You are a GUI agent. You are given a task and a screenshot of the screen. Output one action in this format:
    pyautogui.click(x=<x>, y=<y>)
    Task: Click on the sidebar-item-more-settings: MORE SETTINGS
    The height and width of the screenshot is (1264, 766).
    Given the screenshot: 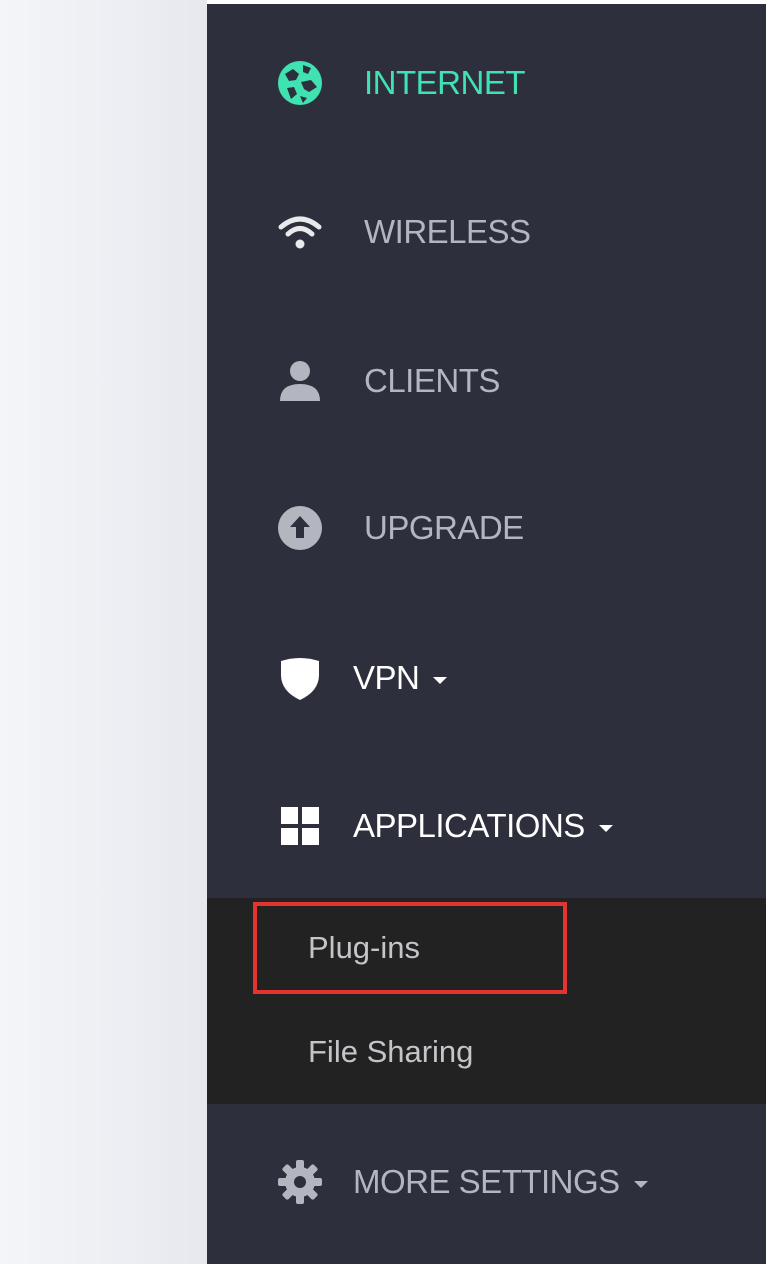 What is the action you would take?
    pyautogui.click(x=486, y=1182)
    